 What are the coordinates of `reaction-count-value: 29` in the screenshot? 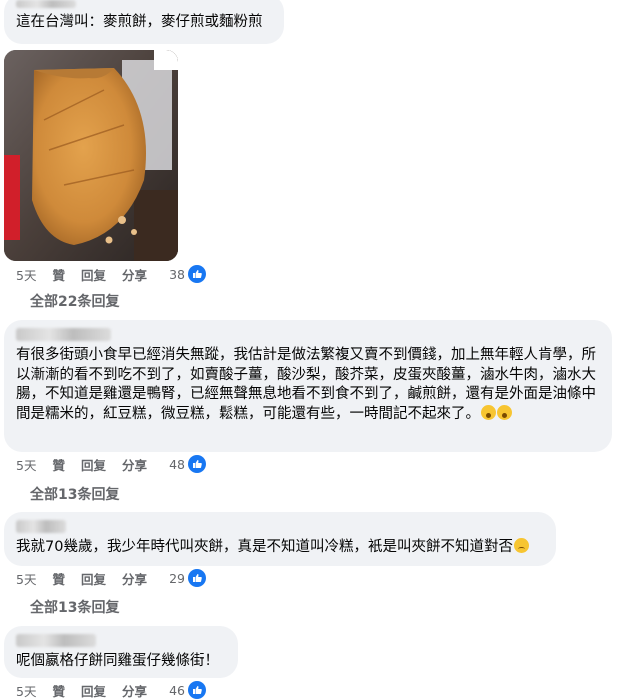 It's located at (177, 578).